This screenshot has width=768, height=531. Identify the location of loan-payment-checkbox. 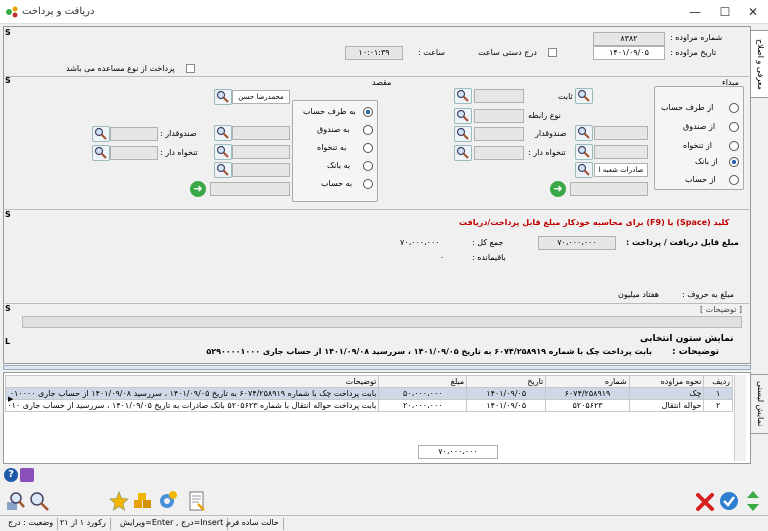
(190, 68).